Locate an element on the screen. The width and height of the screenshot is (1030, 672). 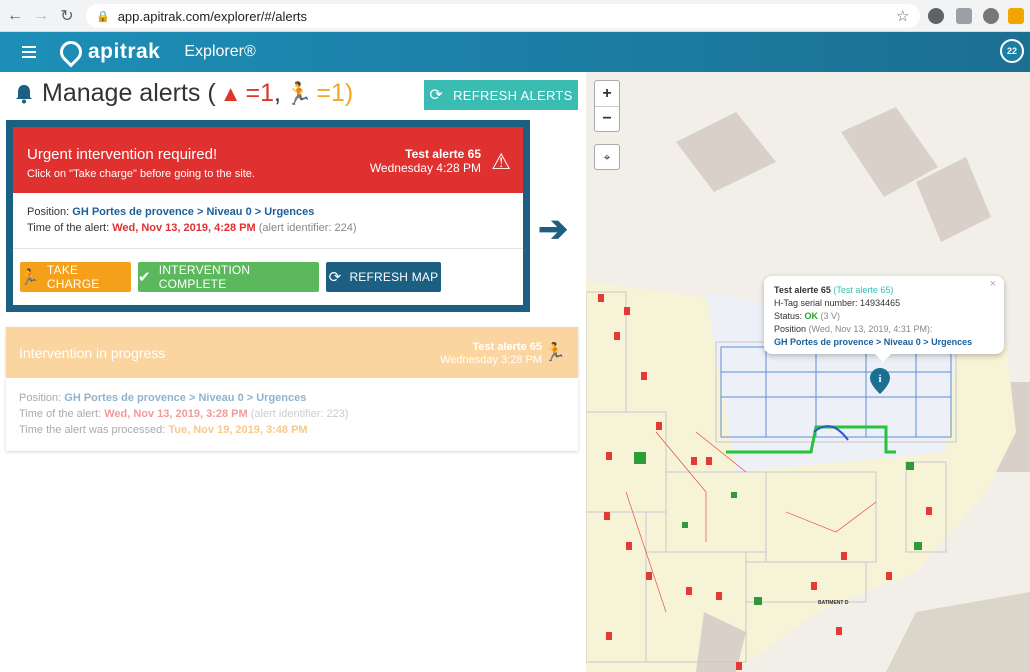
processed-value: Tue, Nov 19, 2019, 3:48 PM is located at coordinates (238, 430).